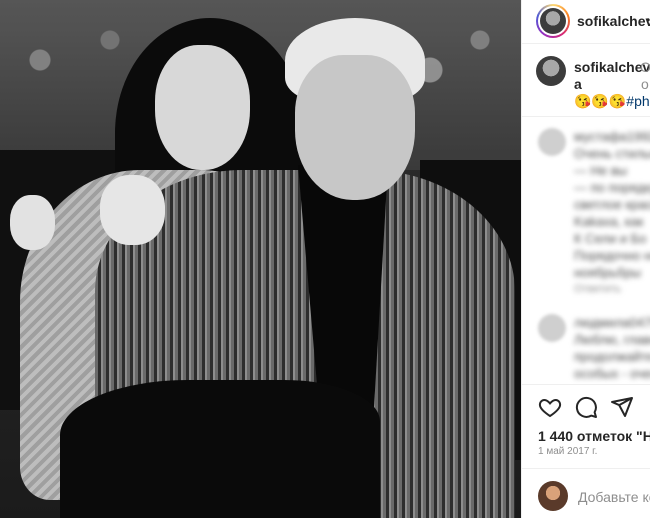  I want to click on caption-username: sofikalchev, so click(612, 67).